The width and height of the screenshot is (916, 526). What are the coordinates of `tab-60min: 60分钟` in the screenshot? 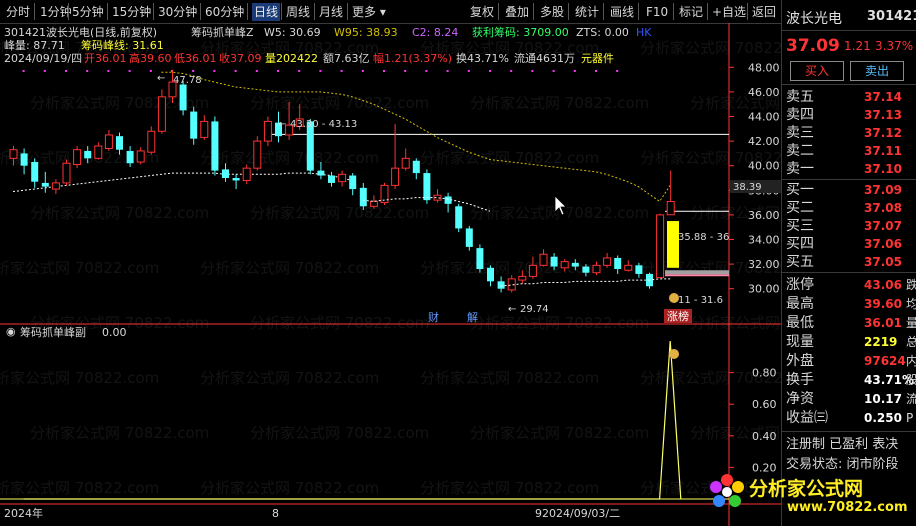 It's located at (224, 12).